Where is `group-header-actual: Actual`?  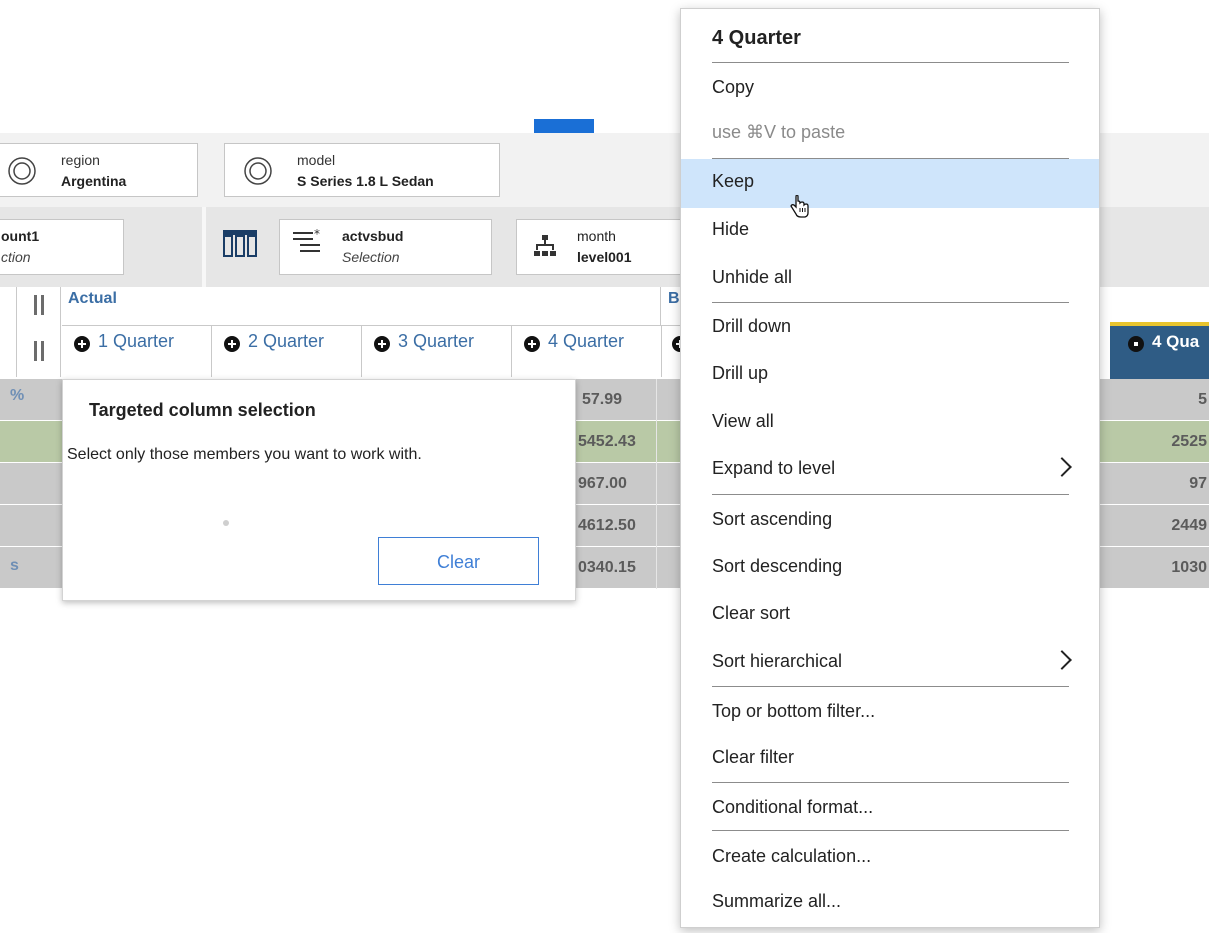 group-header-actual: Actual is located at coordinates (92, 299).